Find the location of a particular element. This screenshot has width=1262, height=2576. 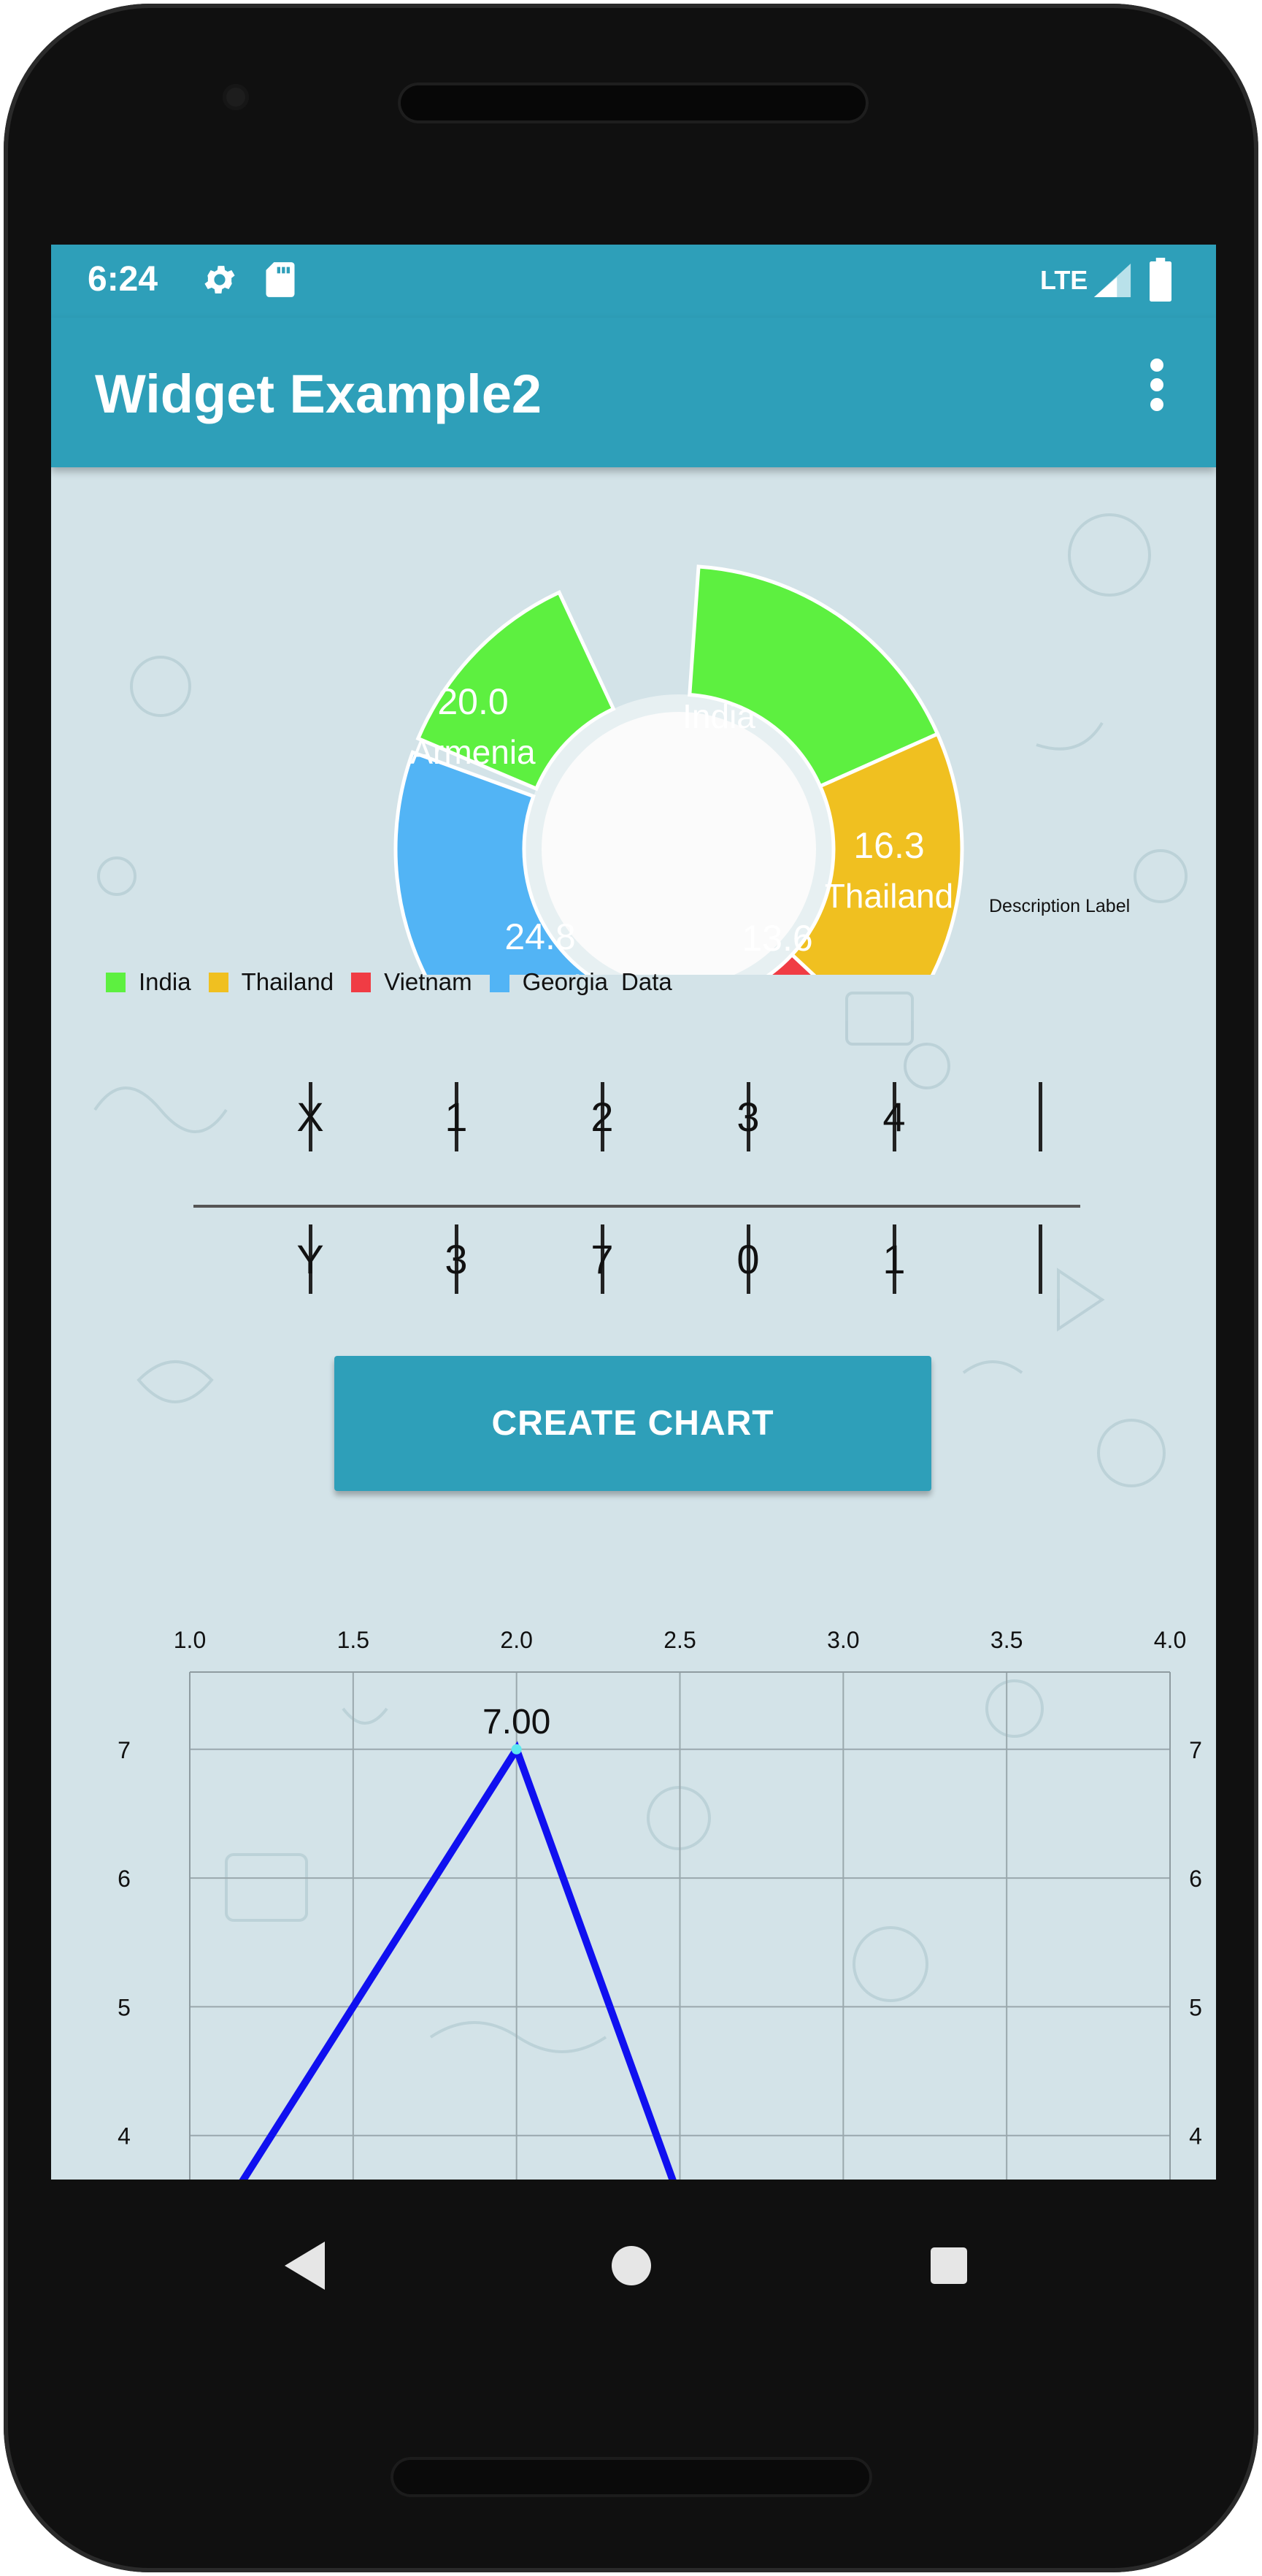

x-tick-label: 1.5 is located at coordinates (353, 1640).